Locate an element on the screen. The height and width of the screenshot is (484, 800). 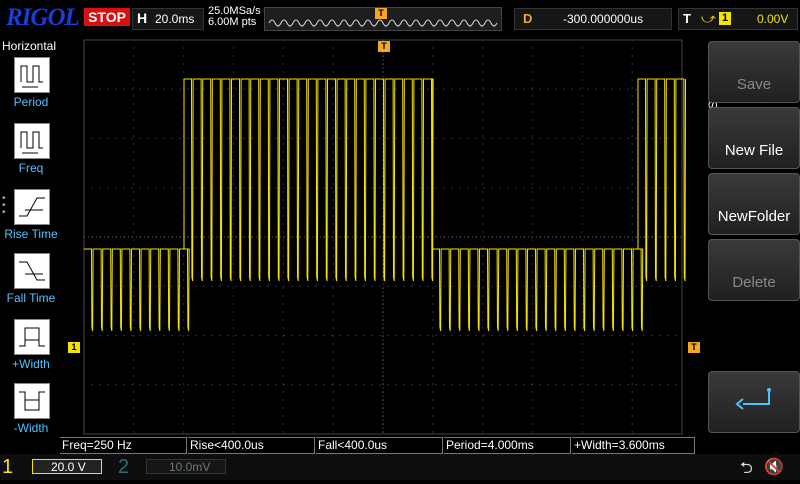
memory-position-bar: T is located at coordinates (383, 19).